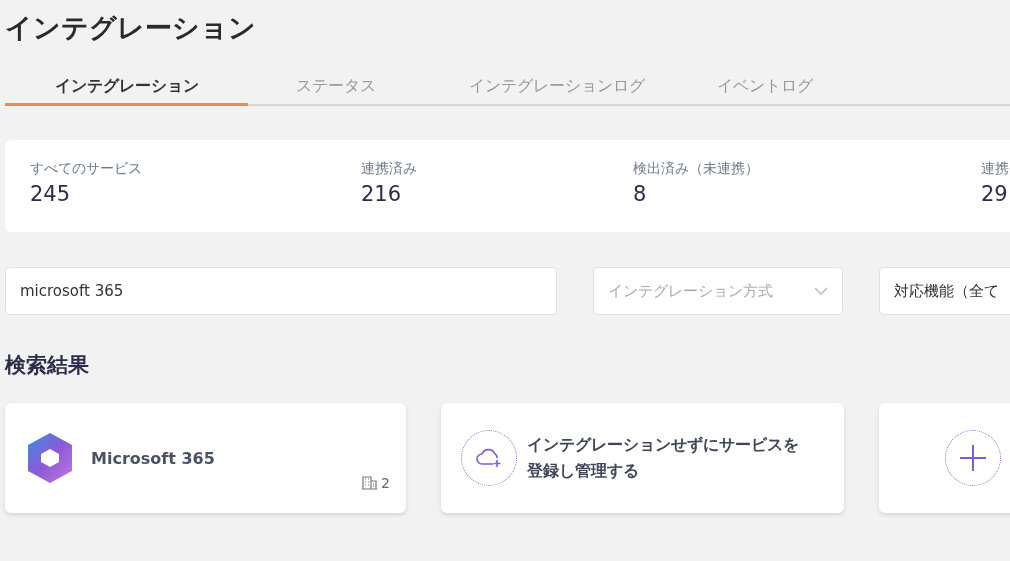  What do you see at coordinates (153, 458) in the screenshot?
I see `service-name: Microsoft 365` at bounding box center [153, 458].